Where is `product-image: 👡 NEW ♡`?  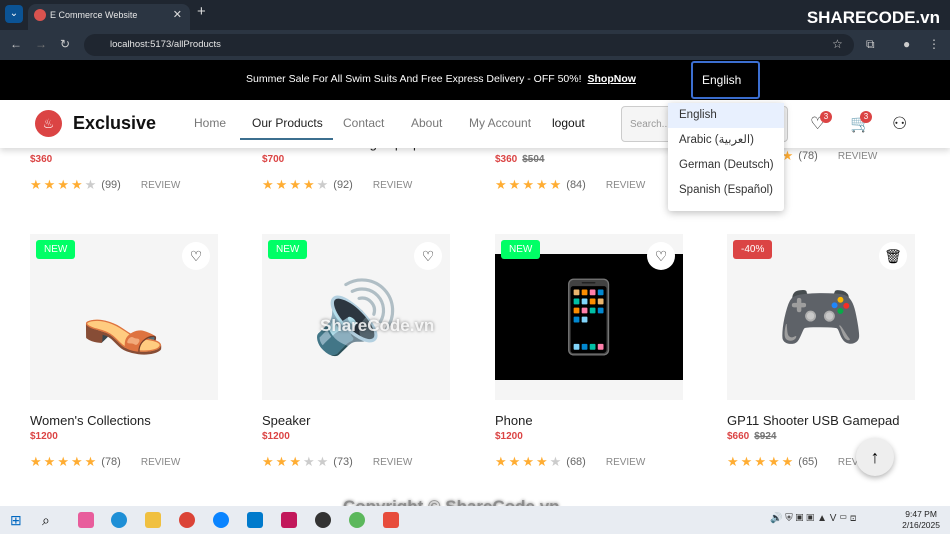
product-image: 👡 NEW ♡ is located at coordinates (124, 317).